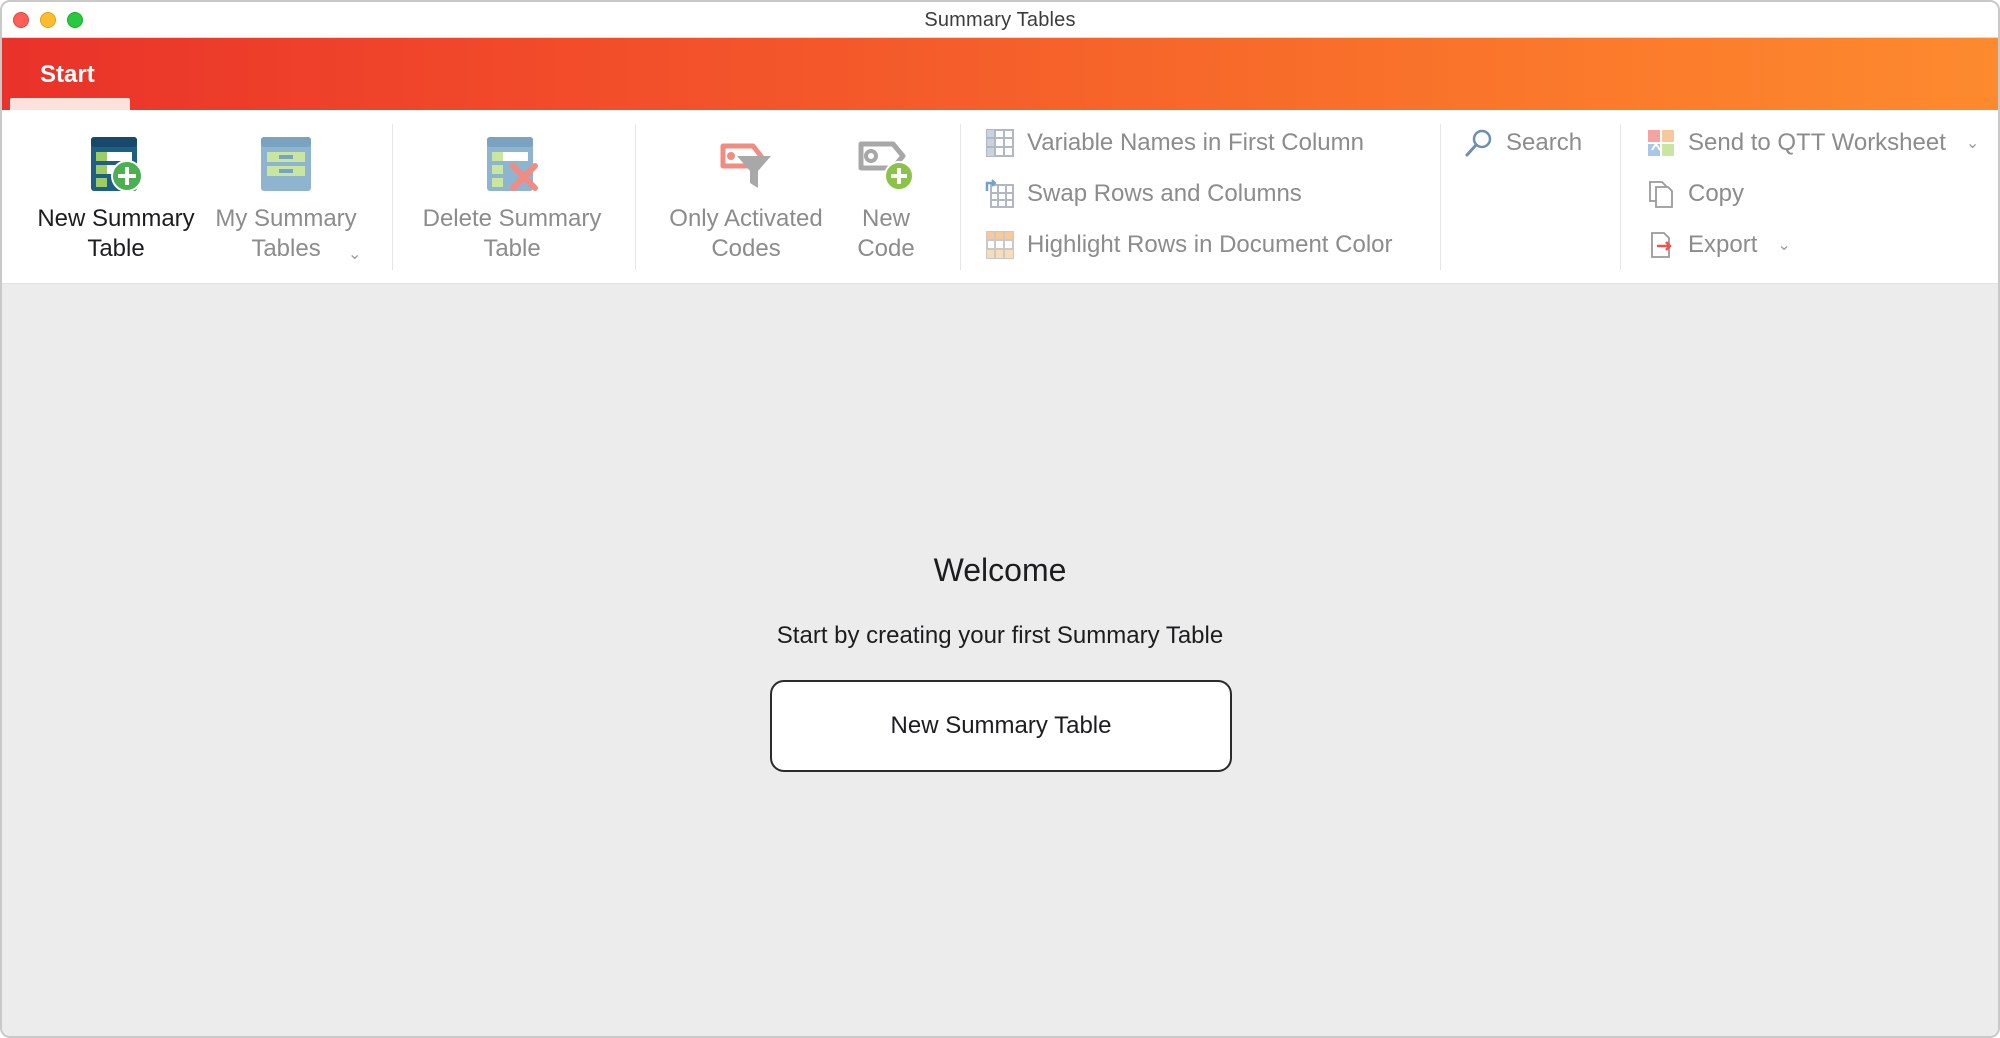 This screenshot has width=2000, height=1038. I want to click on swap-rows-columns-label: Swap Rows and Columns, so click(1164, 193).